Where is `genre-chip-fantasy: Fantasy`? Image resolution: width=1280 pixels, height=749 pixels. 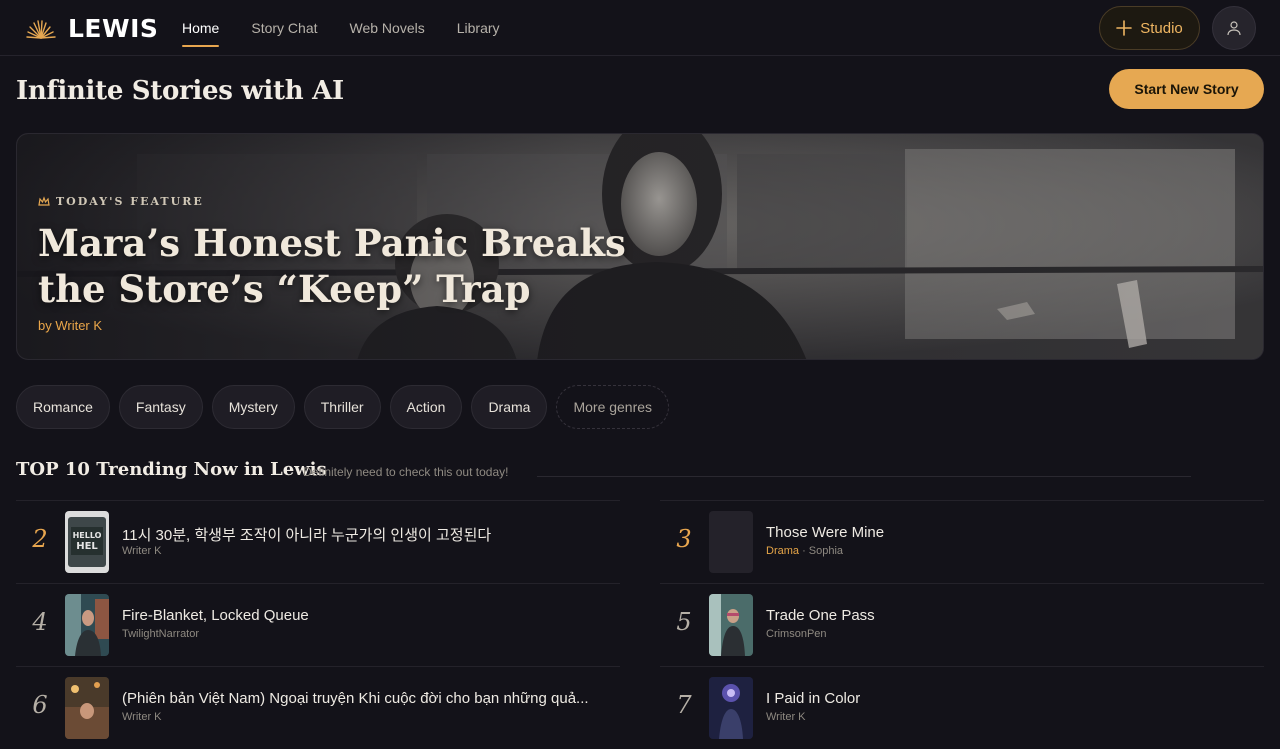 genre-chip-fantasy: Fantasy is located at coordinates (160, 407).